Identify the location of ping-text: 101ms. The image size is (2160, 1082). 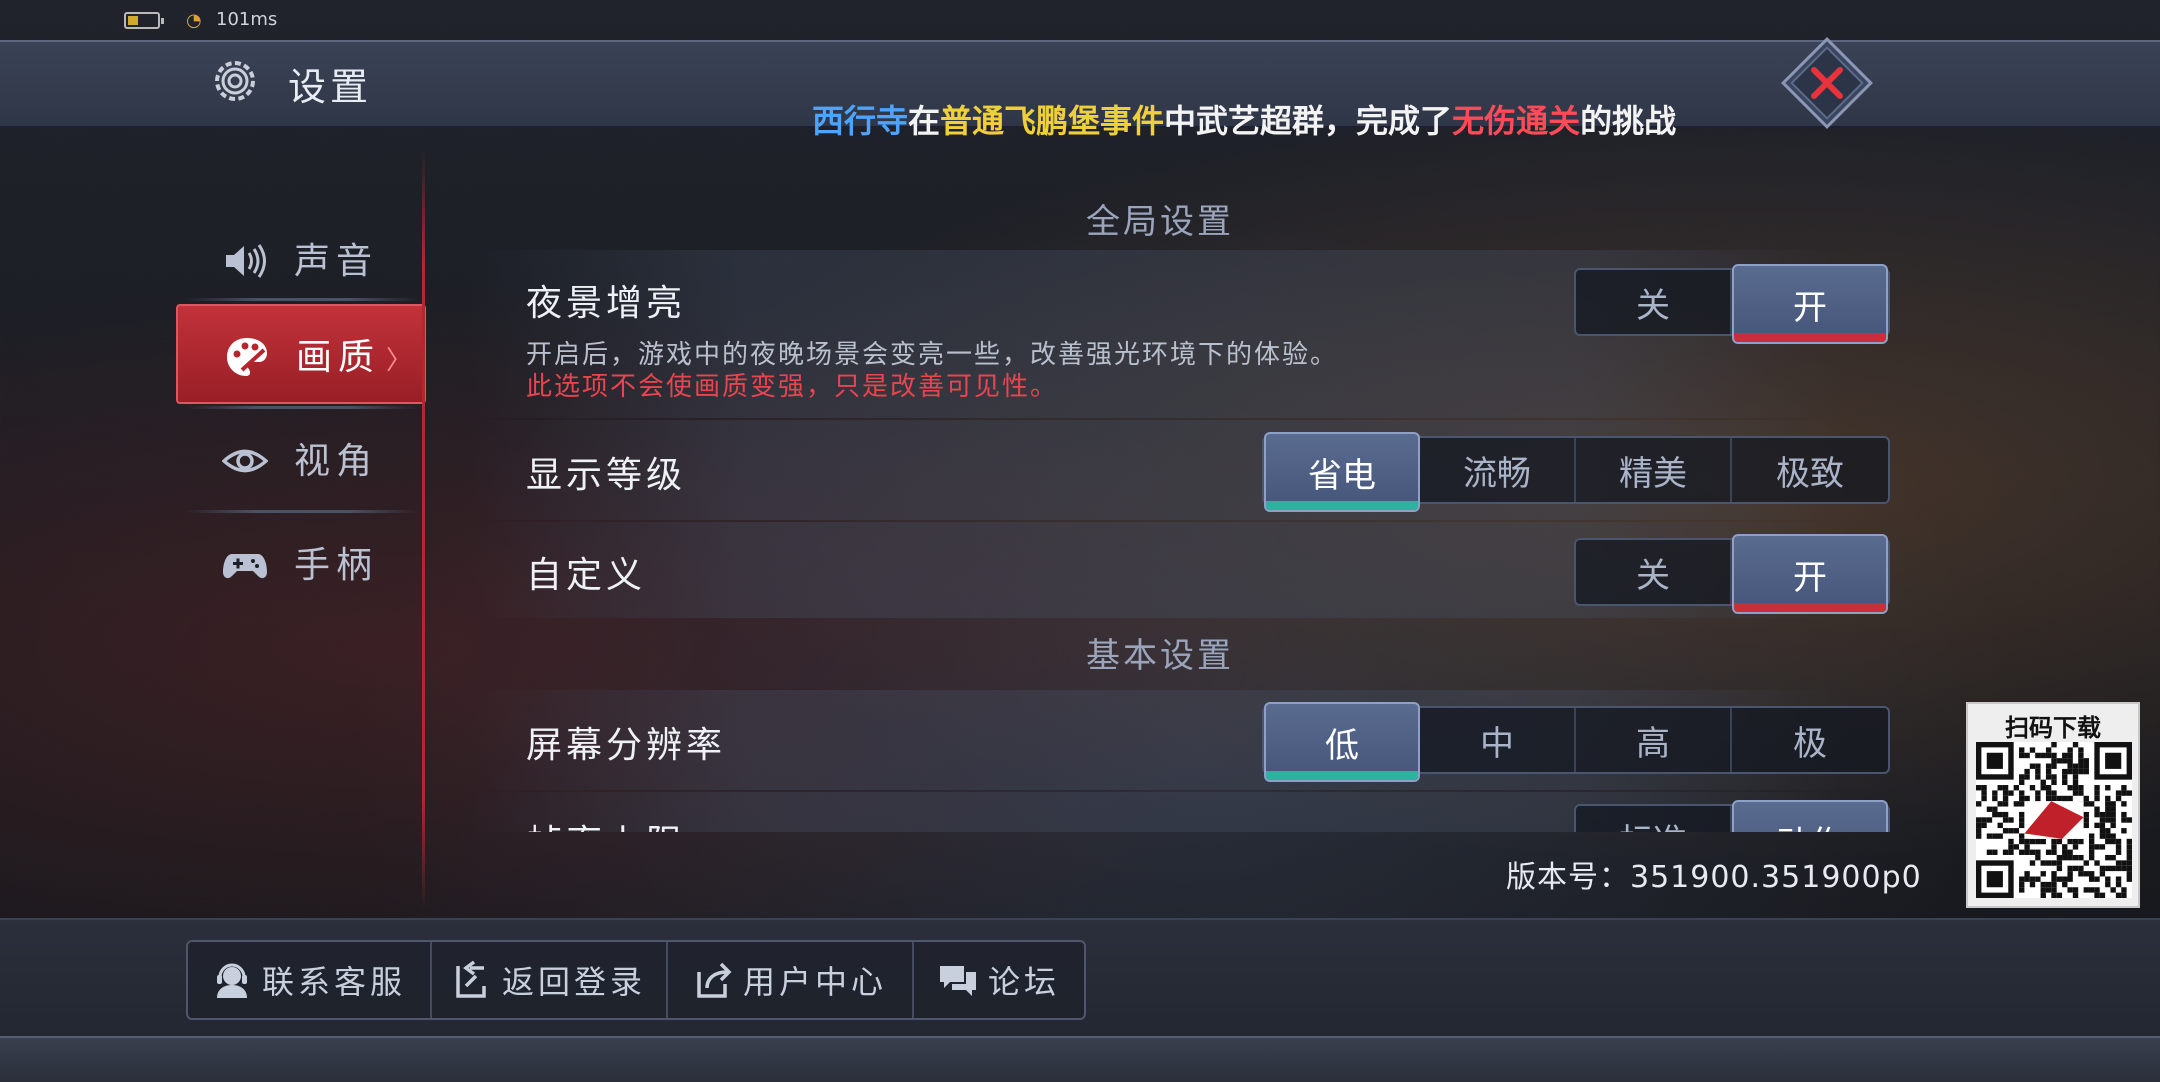
(247, 19).